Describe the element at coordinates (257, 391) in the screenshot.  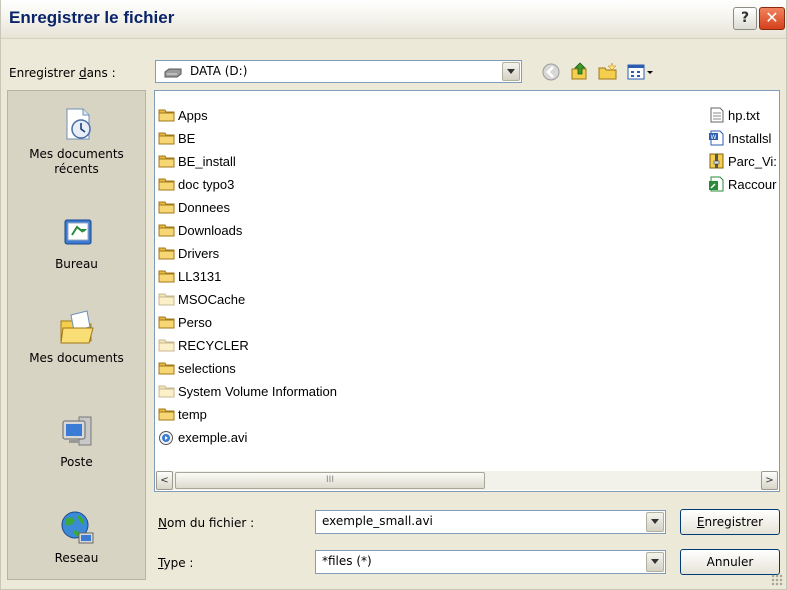
I see `file-name: System Volume Information` at that location.